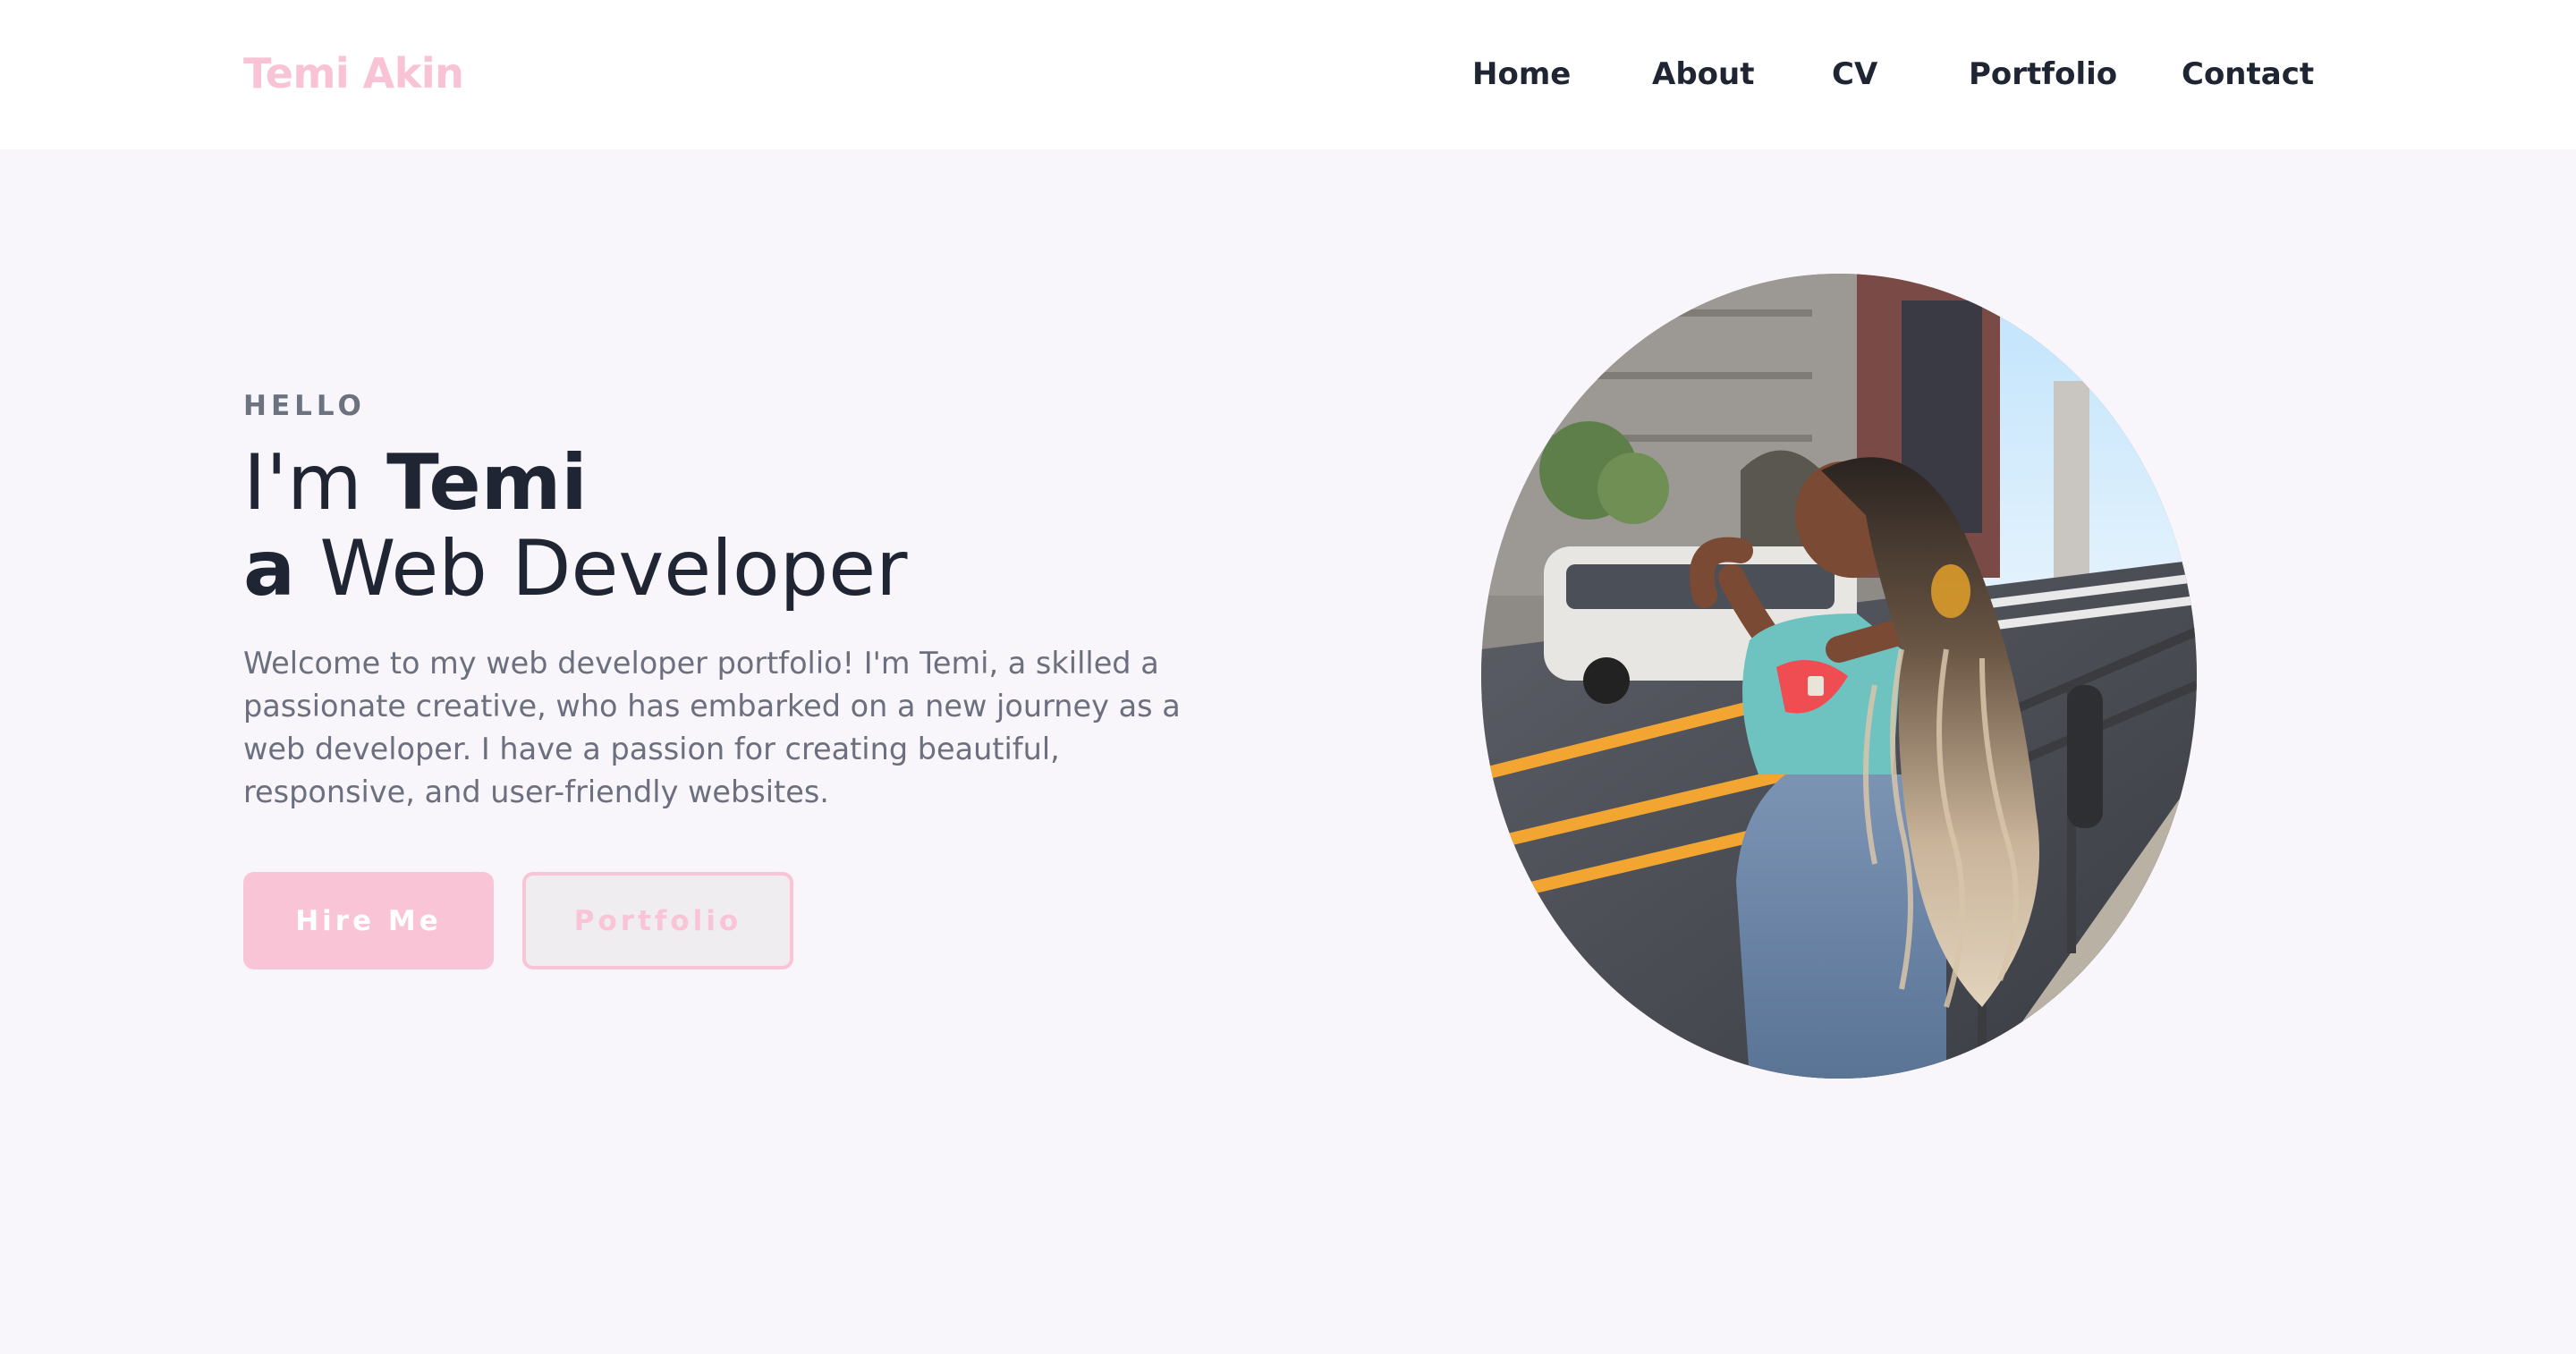  Describe the element at coordinates (1703, 74) in the screenshot. I see `nav-about: About` at that location.